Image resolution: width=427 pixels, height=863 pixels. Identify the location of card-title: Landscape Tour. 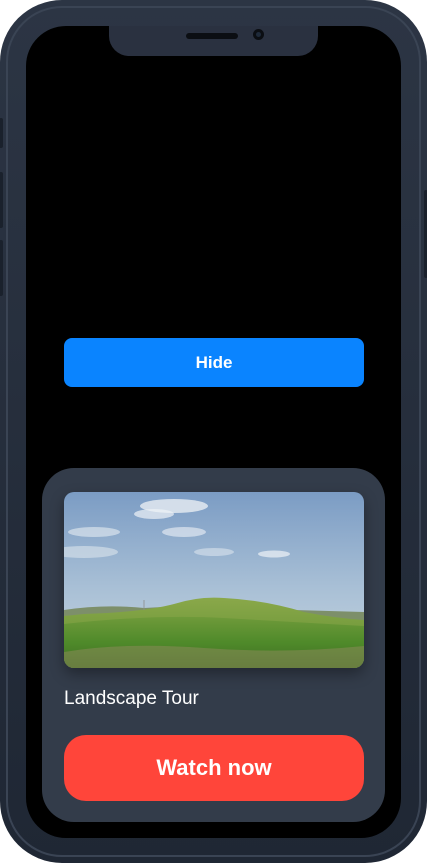
(131, 698).